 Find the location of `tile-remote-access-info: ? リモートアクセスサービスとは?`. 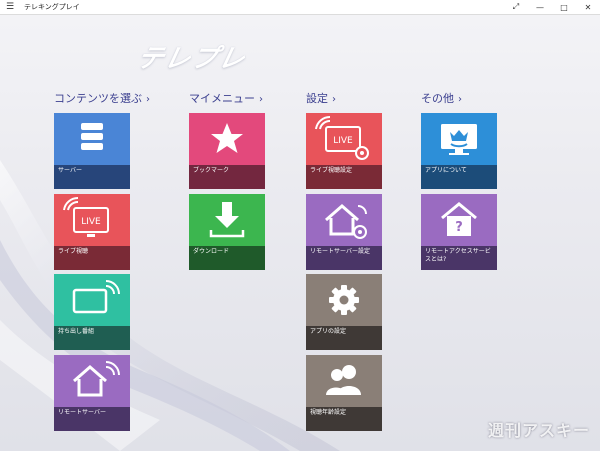

tile-remote-access-info: ? リモートアクセスサービスとは? is located at coordinates (459, 232).